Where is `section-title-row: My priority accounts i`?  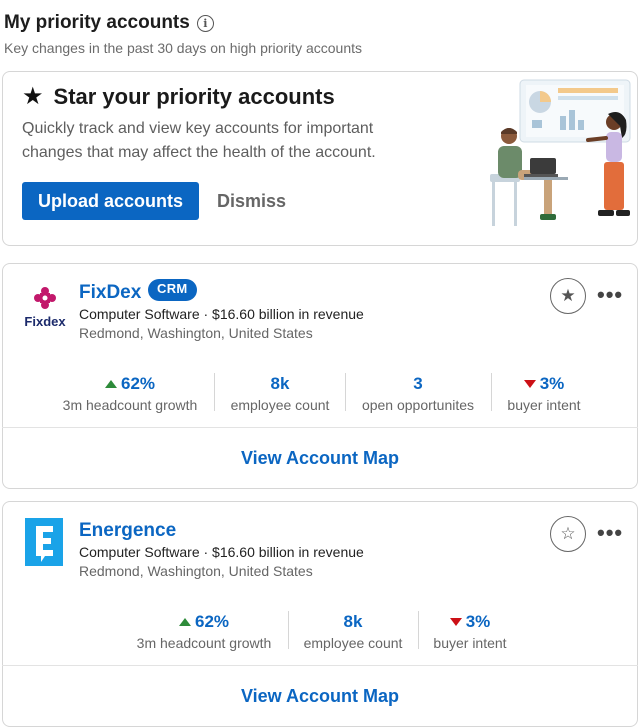 section-title-row: My priority accounts i is located at coordinates (183, 23).